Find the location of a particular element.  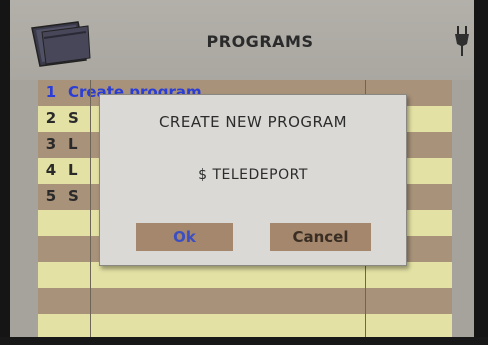

row-number: 5 is located at coordinates (51, 196).